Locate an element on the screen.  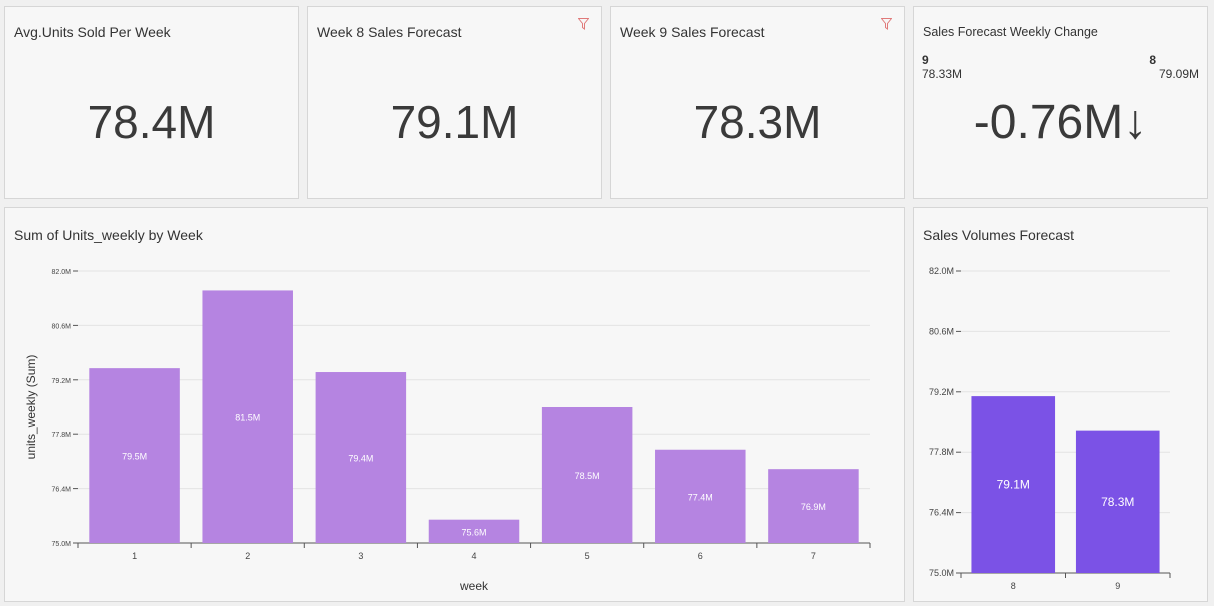
bar-data-label: 75.6M is located at coordinates (473, 532).